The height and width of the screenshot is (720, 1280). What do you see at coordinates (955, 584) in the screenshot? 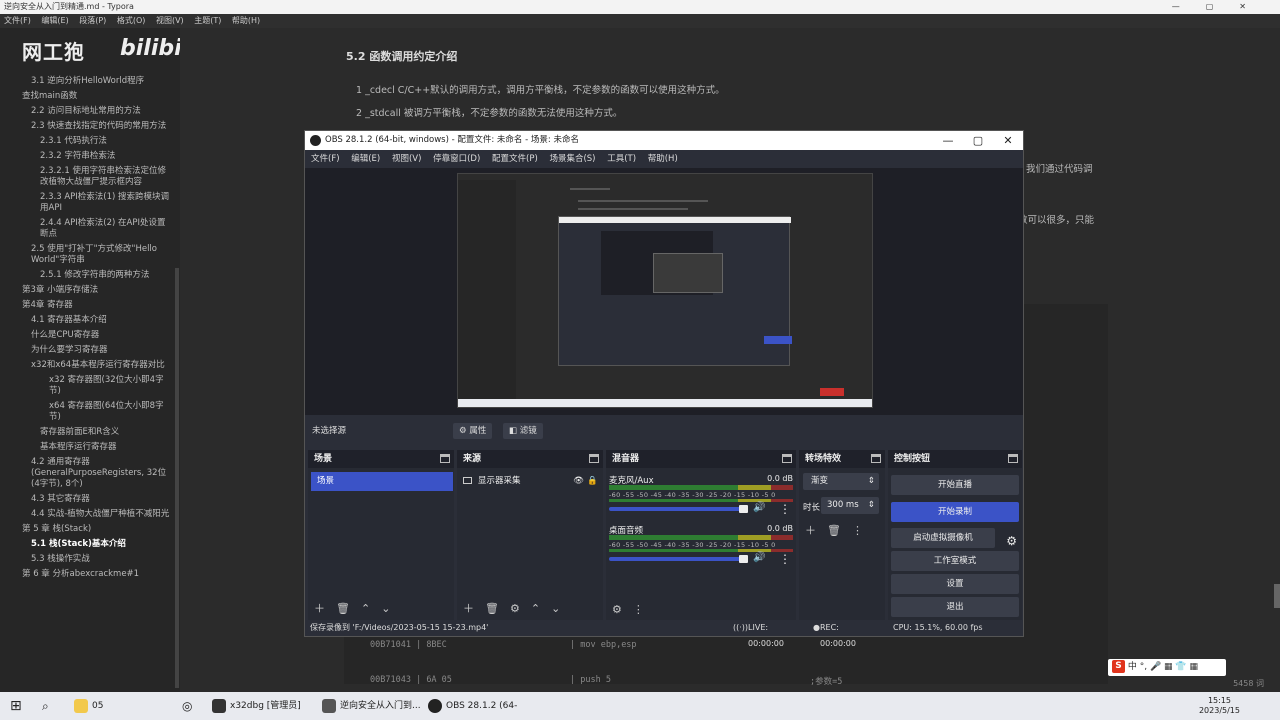
I see `settings-button: 设置` at bounding box center [955, 584].